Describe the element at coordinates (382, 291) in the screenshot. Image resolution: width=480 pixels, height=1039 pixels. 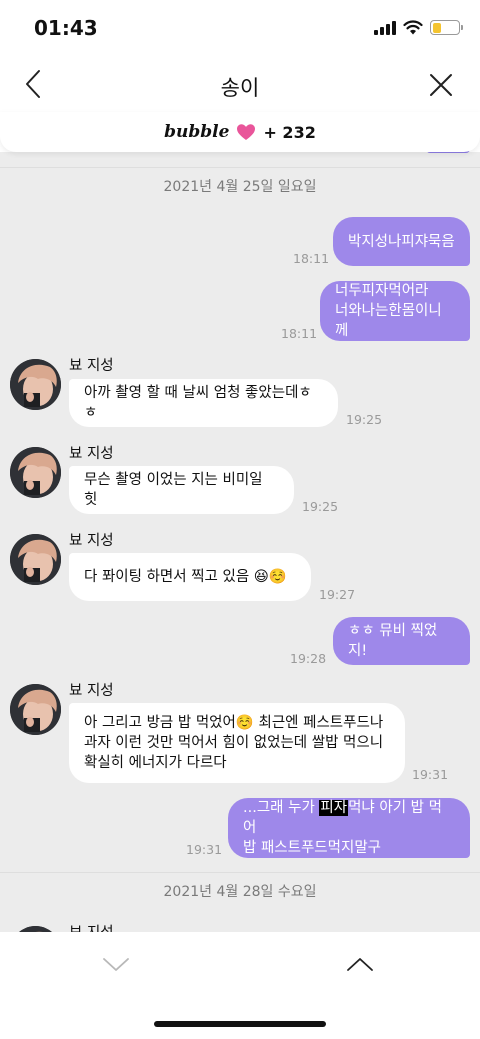
I see `message-text: 너두피자먹어라` at that location.